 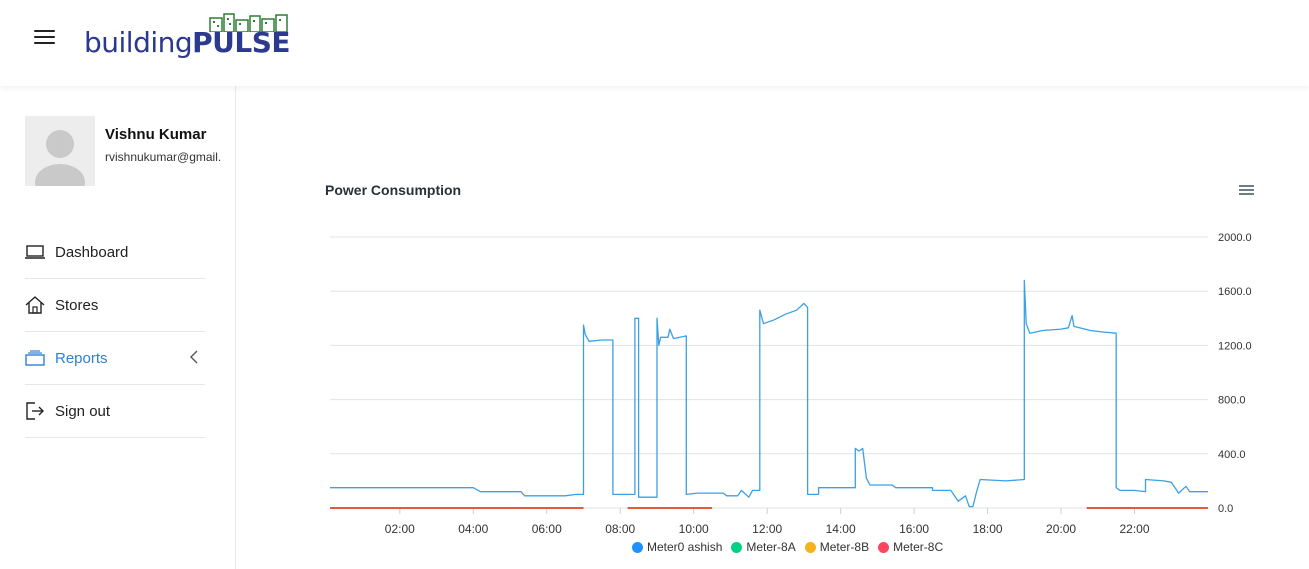 I want to click on logo-wordmark: buildingPULSE, so click(x=187, y=42).